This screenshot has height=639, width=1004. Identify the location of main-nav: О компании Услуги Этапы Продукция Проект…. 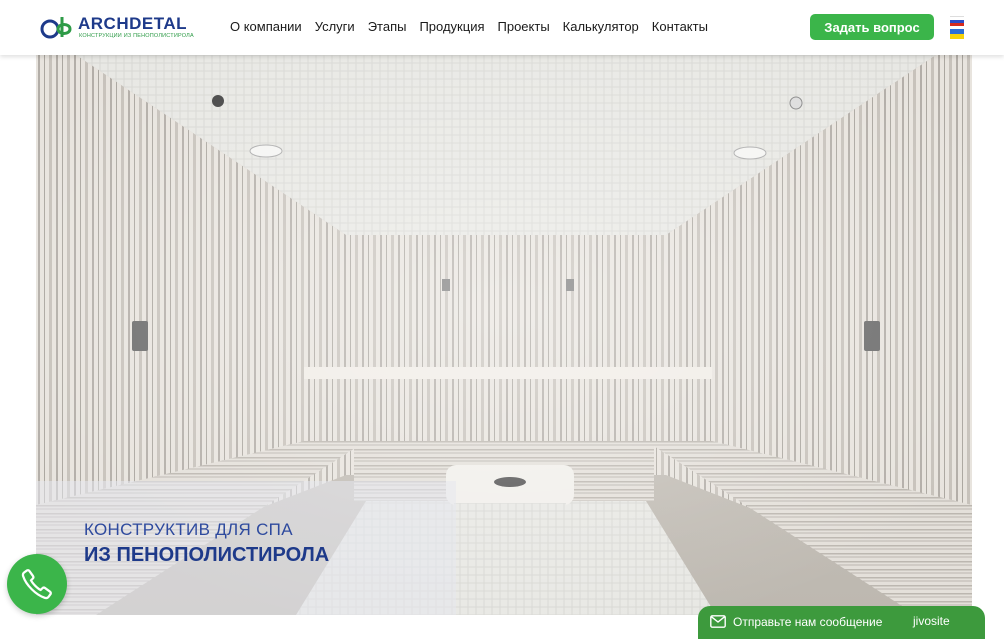
(469, 26).